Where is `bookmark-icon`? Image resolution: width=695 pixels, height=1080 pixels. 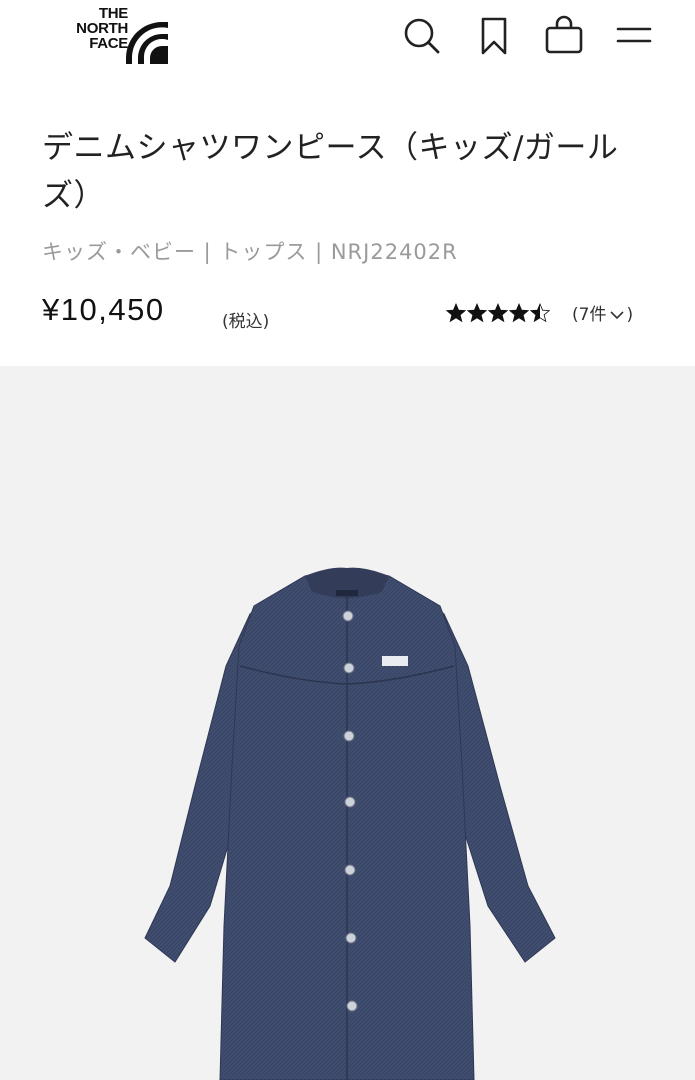
bookmark-icon is located at coordinates (494, 36).